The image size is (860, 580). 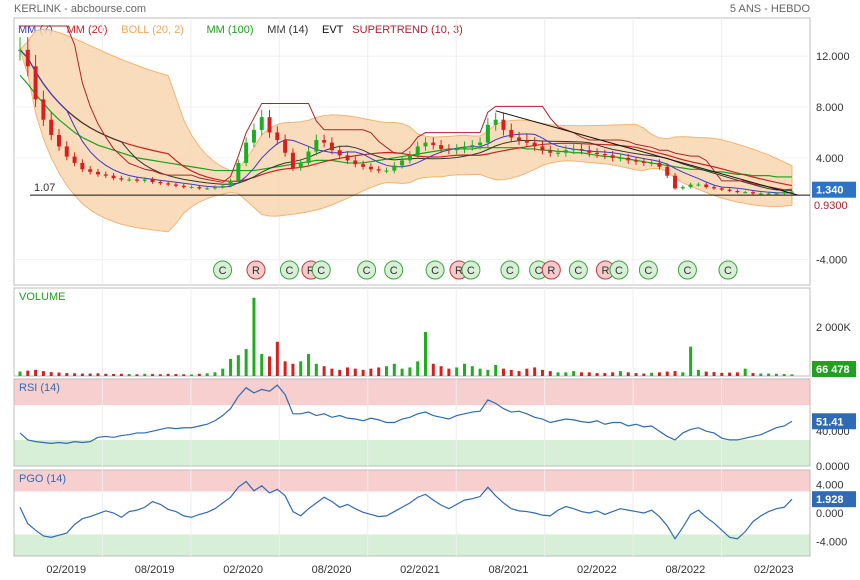 What do you see at coordinates (833, 467) in the screenshot?
I see `rsi-tick: 0.0000` at bounding box center [833, 467].